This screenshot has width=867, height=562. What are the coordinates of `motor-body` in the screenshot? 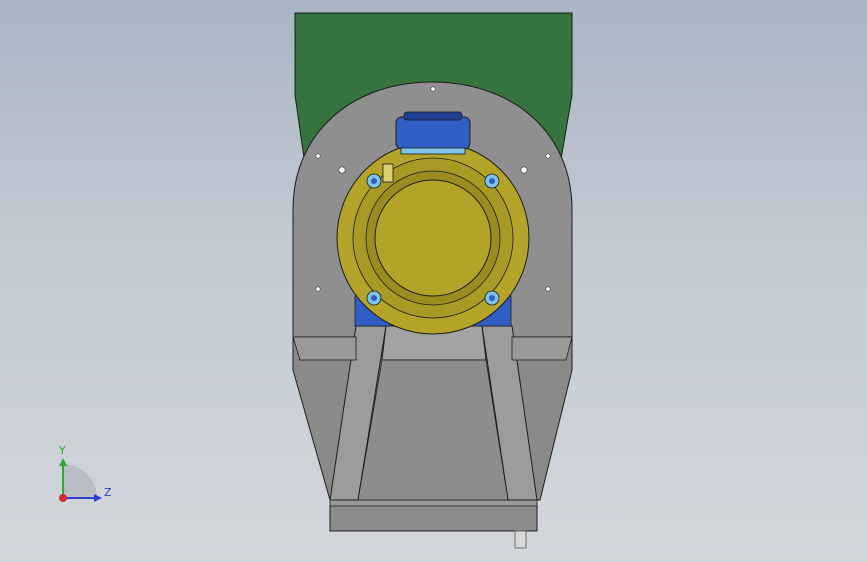 It's located at (433, 133).